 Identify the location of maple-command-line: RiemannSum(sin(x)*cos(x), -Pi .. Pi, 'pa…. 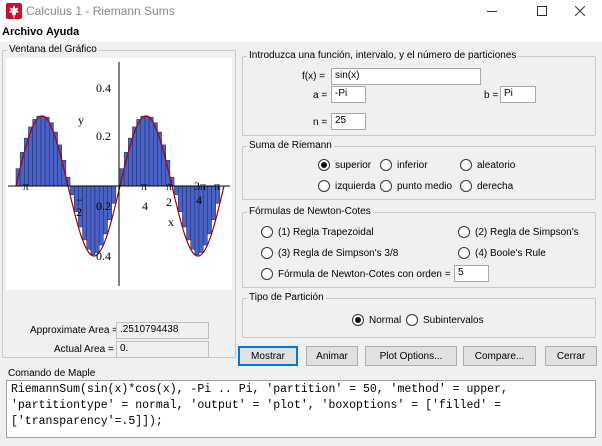
(259, 389).